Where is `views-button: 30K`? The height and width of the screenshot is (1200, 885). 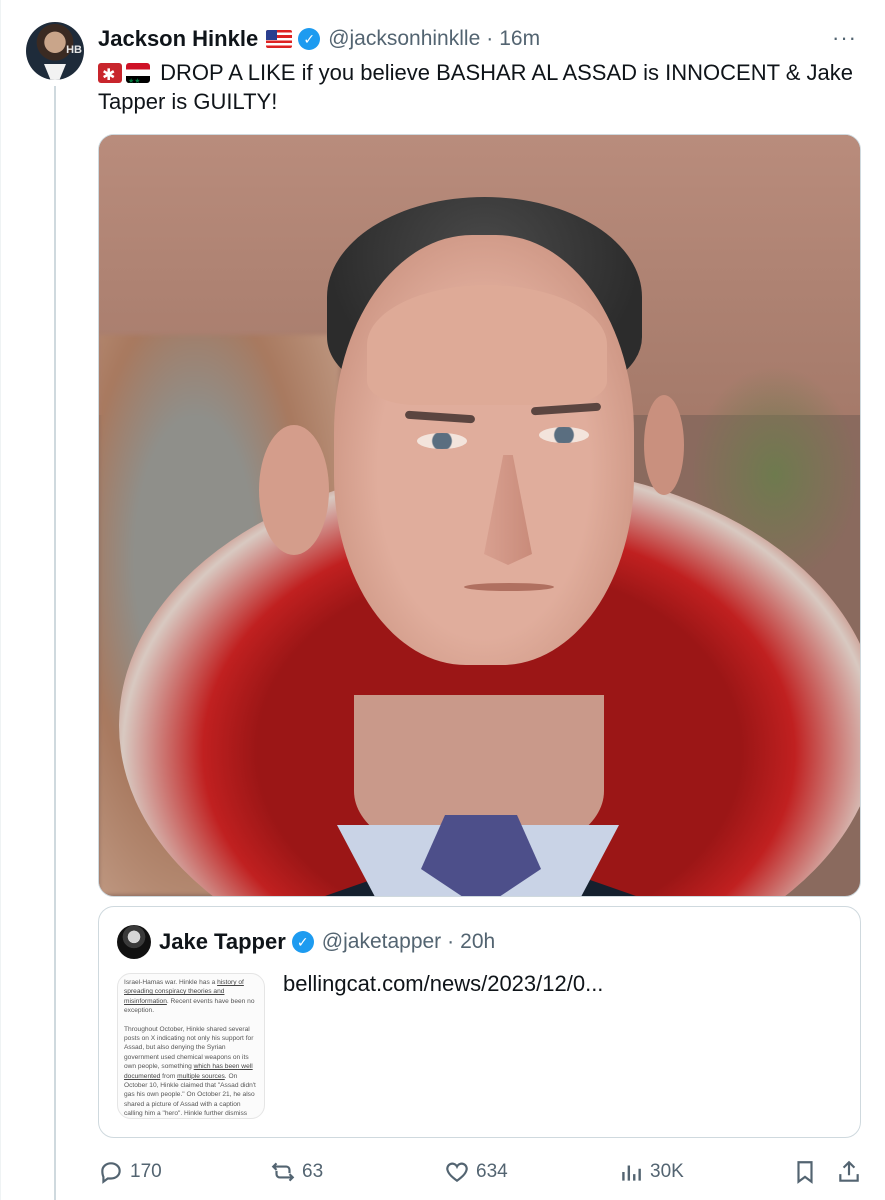 views-button: 30K is located at coordinates (651, 1172).